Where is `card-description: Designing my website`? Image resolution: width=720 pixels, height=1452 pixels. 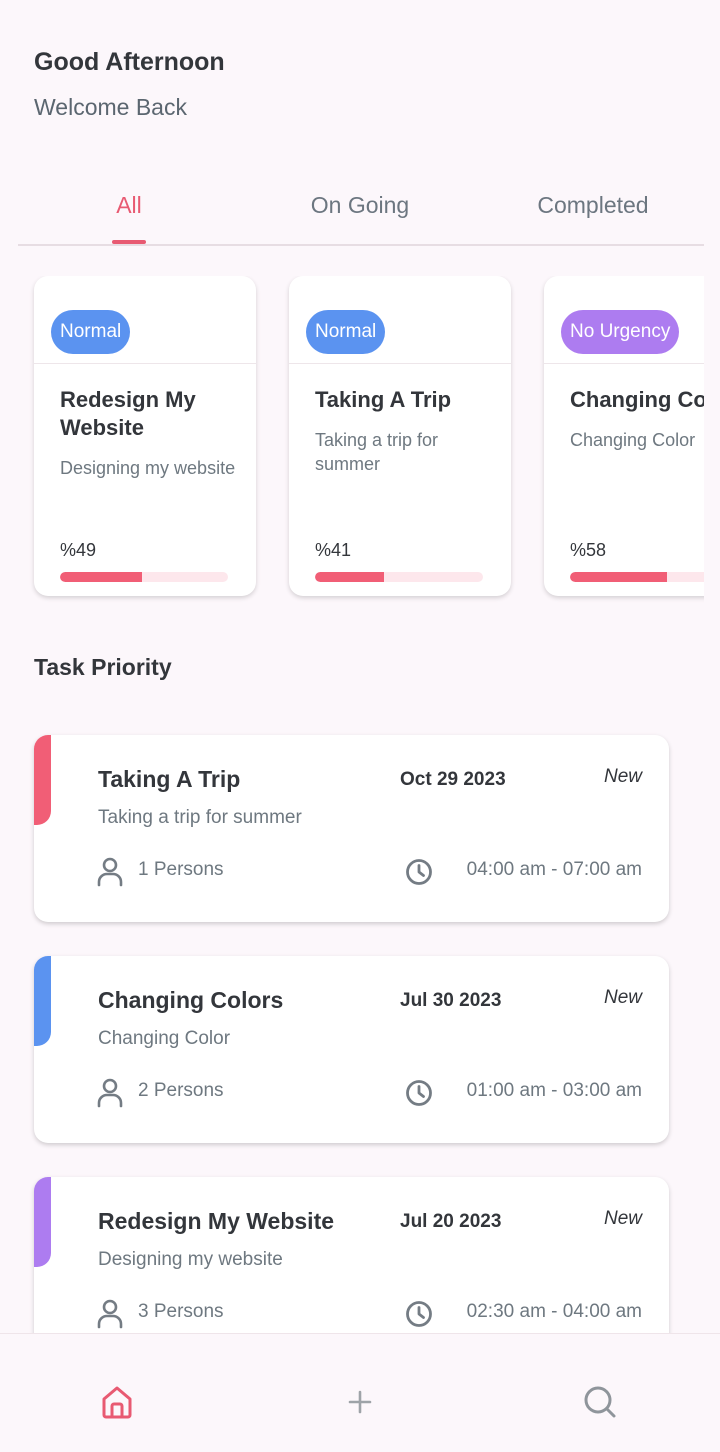
card-description: Designing my website is located at coordinates (148, 468).